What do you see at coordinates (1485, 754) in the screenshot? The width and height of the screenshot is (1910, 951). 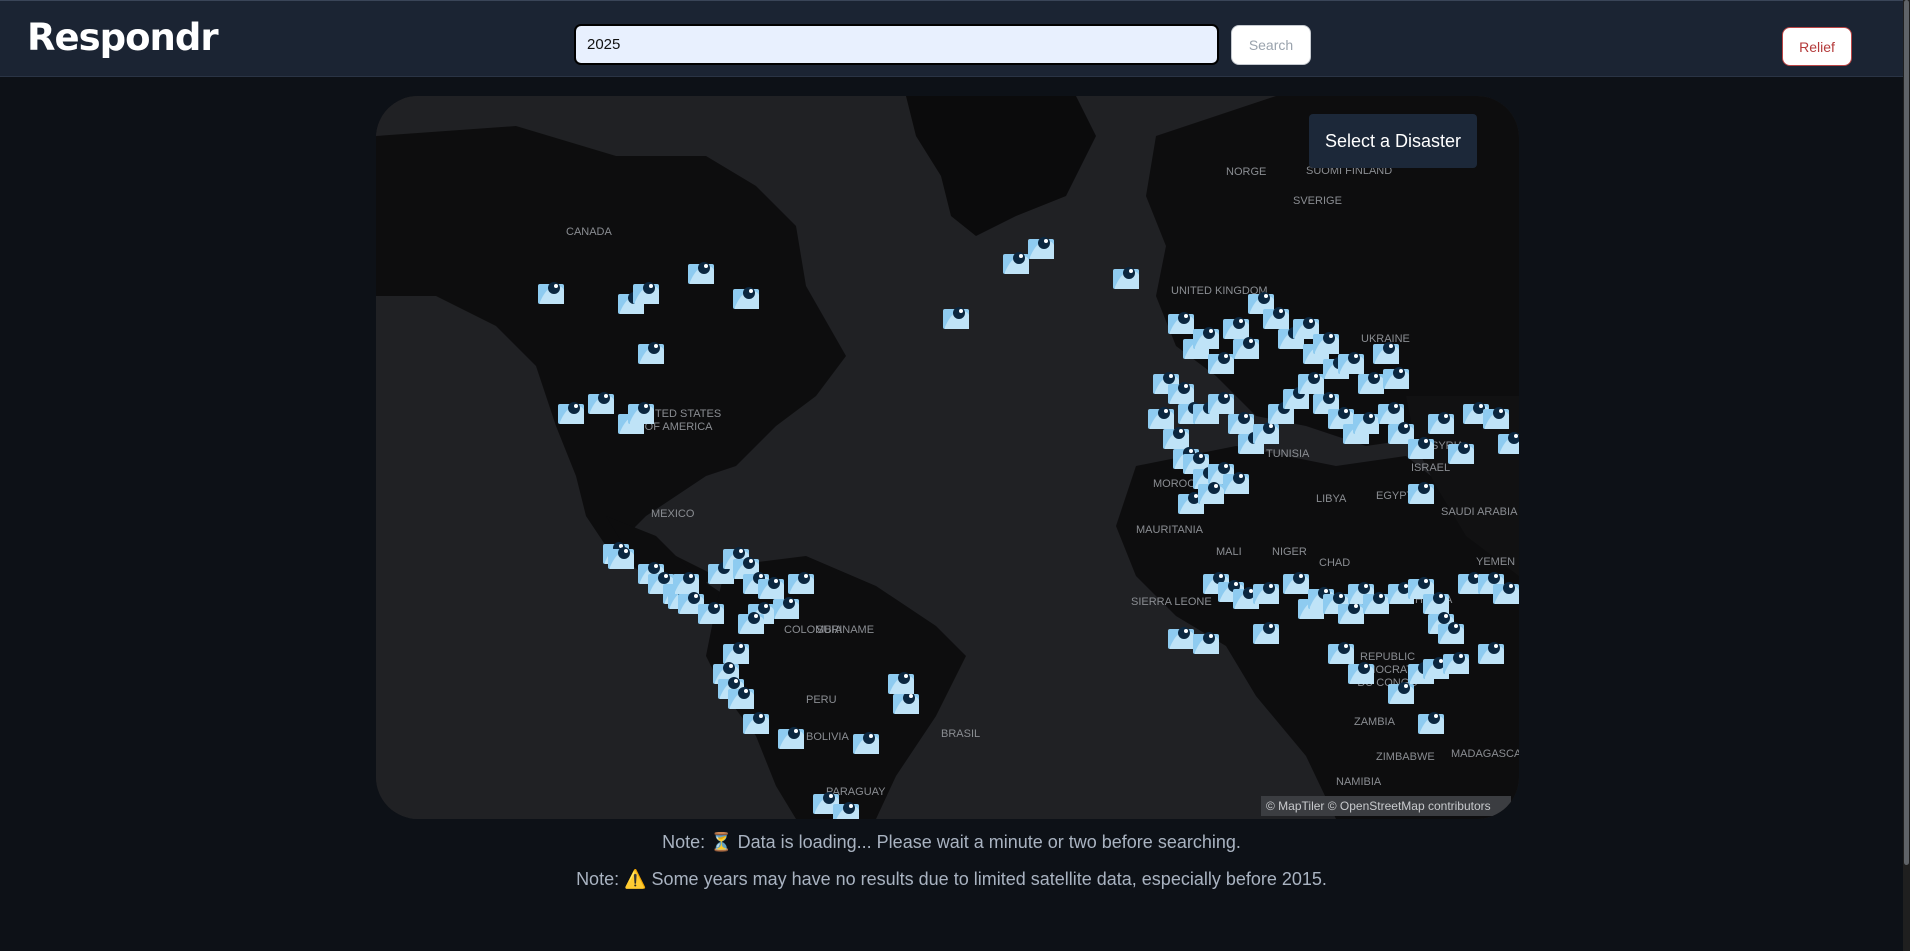 I see `label-madagascar: MADAGASCAR` at bounding box center [1485, 754].